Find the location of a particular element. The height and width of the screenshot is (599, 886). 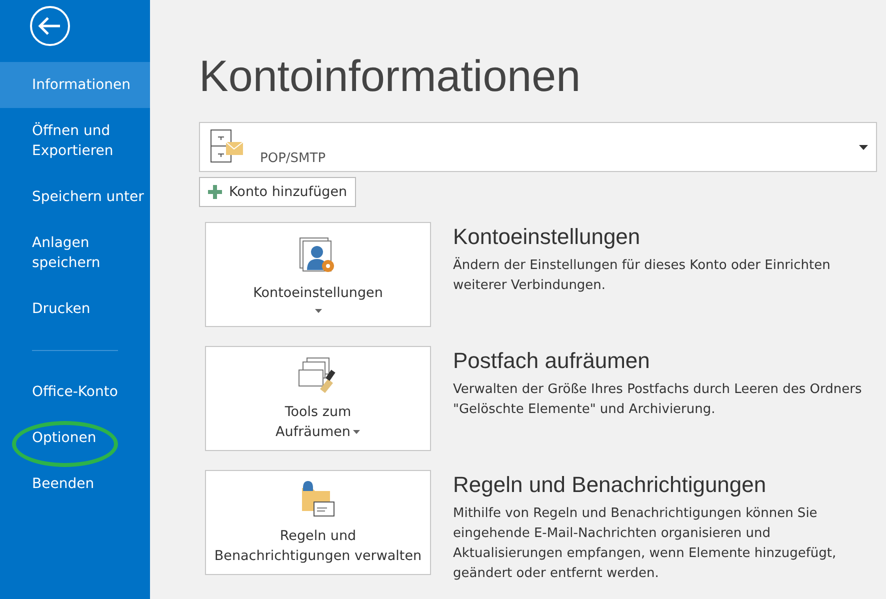

sidebar-item: Optionen is located at coordinates (75, 438).